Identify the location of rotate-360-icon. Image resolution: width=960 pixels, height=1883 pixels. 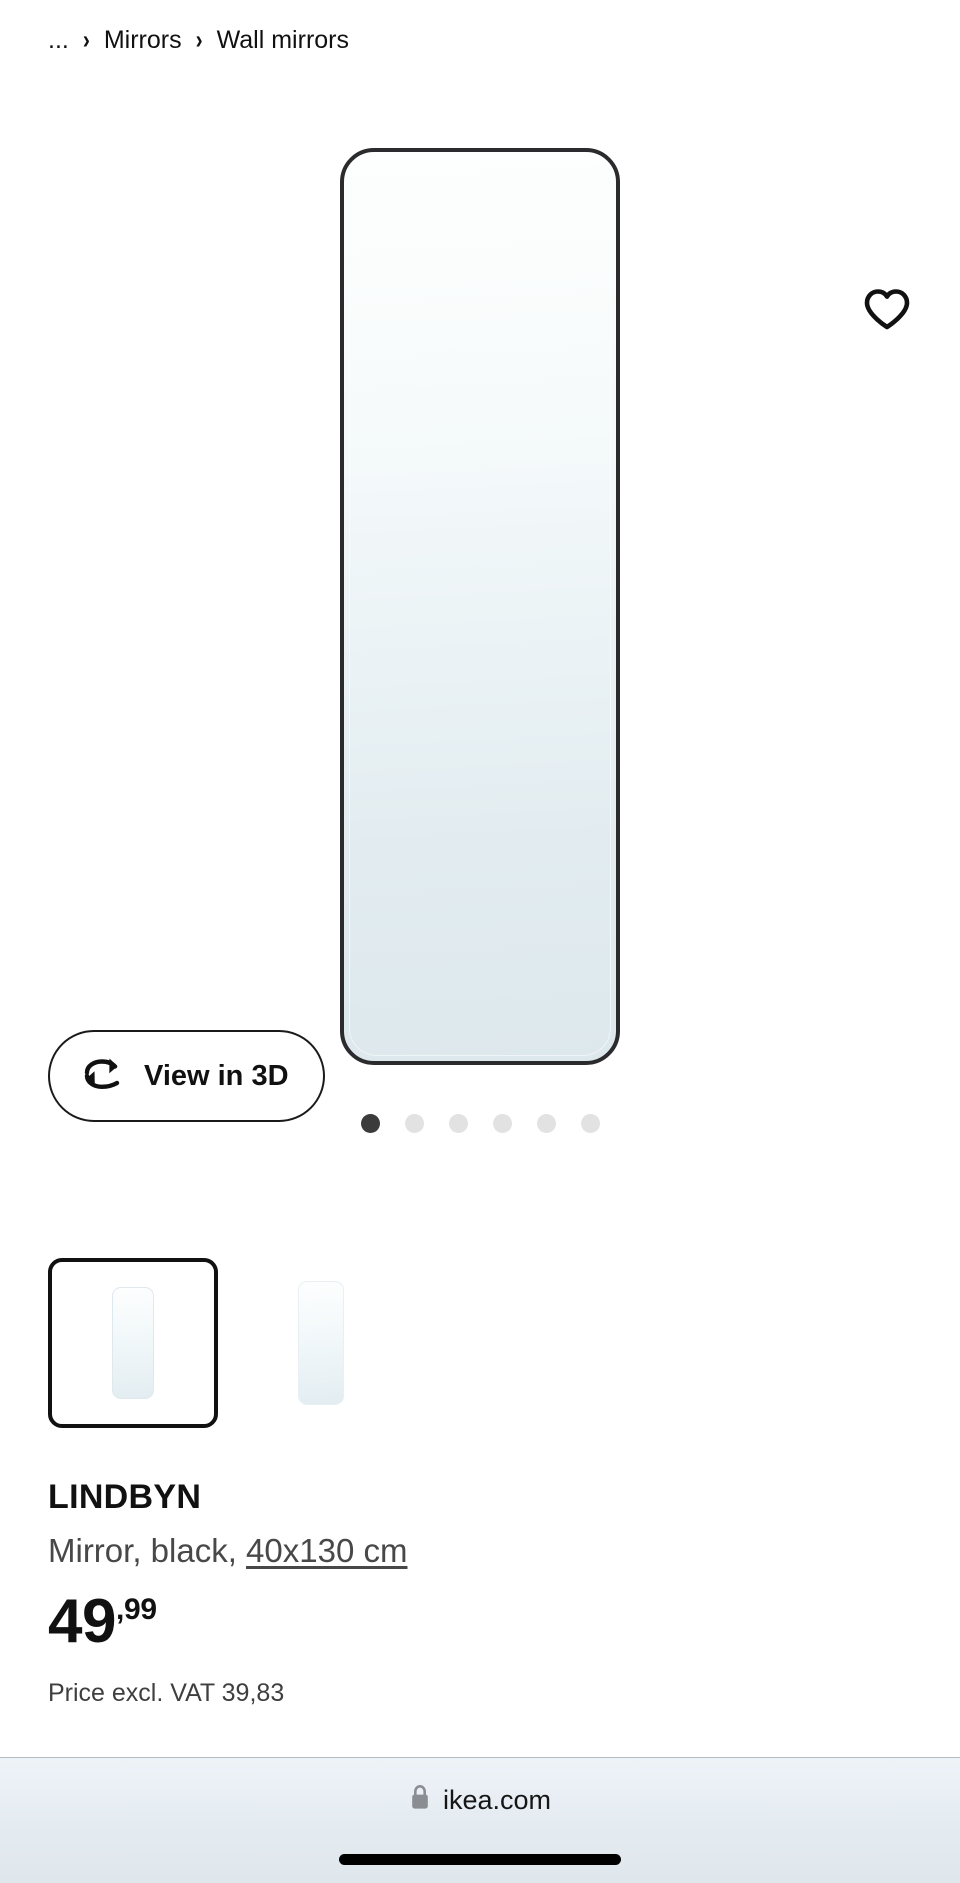
(102, 1076).